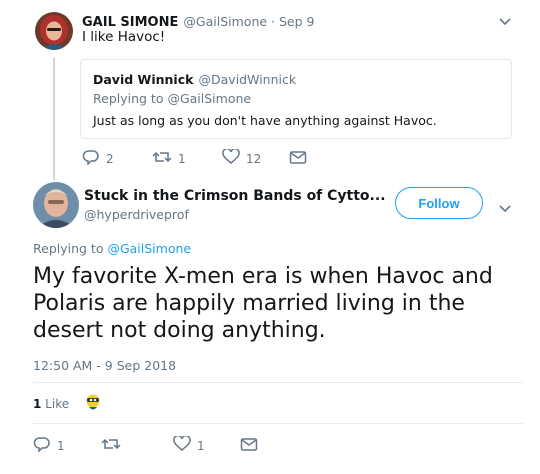  I want to click on author-handle: @GailSimone, so click(225, 21).